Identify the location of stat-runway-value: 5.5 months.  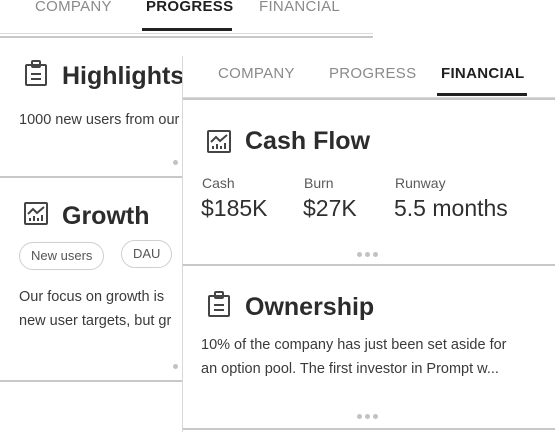
(451, 208).